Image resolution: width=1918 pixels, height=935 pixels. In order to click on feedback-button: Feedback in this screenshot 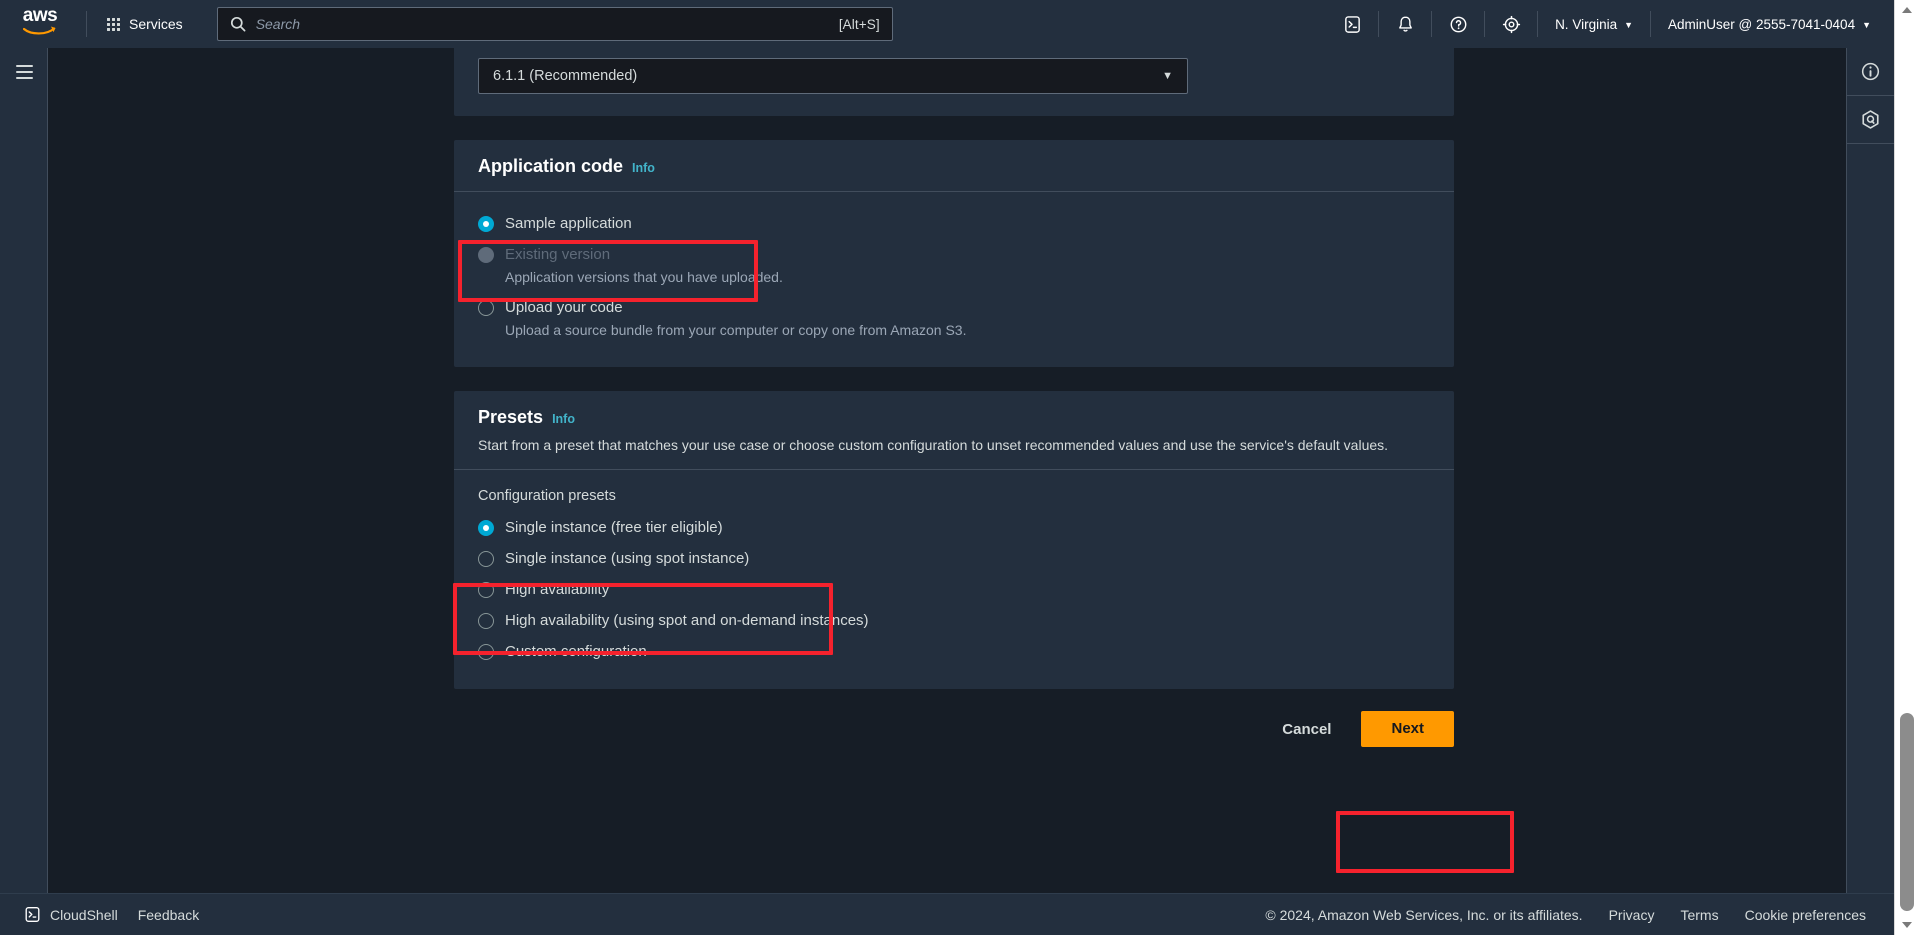, I will do `click(168, 915)`.